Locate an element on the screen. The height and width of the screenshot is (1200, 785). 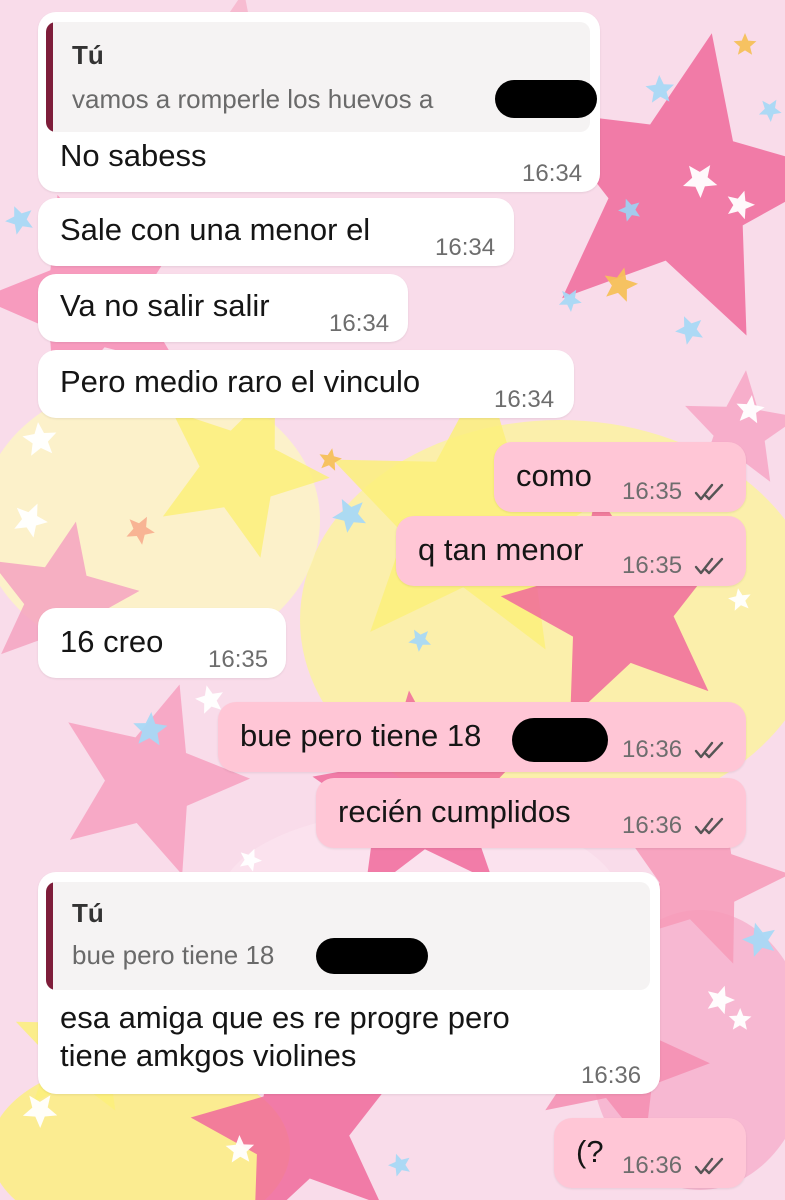
message-bubble-outgoing: bue pero tiene 18 16:36 is located at coordinates (482, 737).